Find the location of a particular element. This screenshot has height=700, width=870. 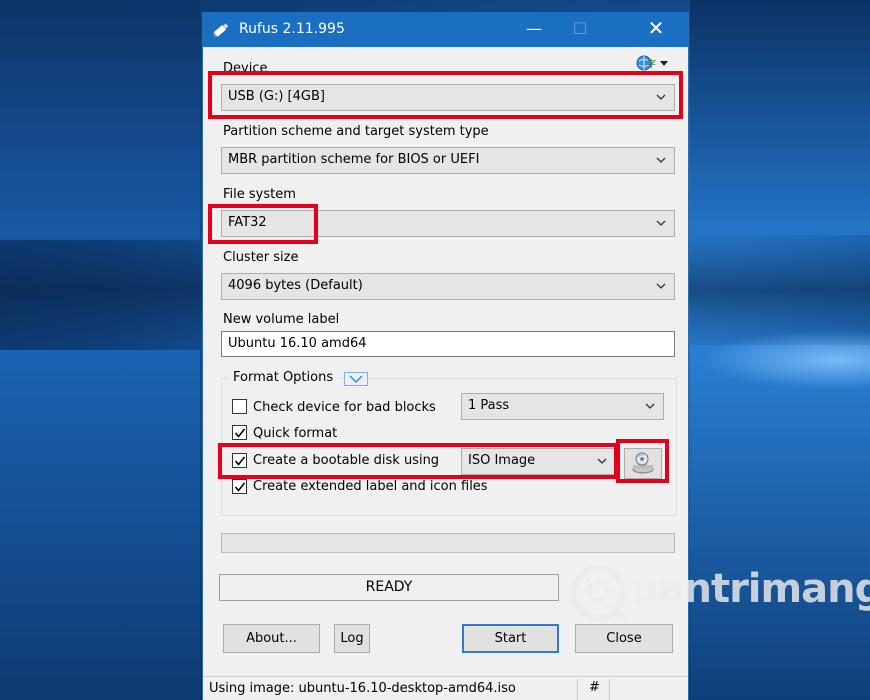

expand-toggle-icon is located at coordinates (356, 379).